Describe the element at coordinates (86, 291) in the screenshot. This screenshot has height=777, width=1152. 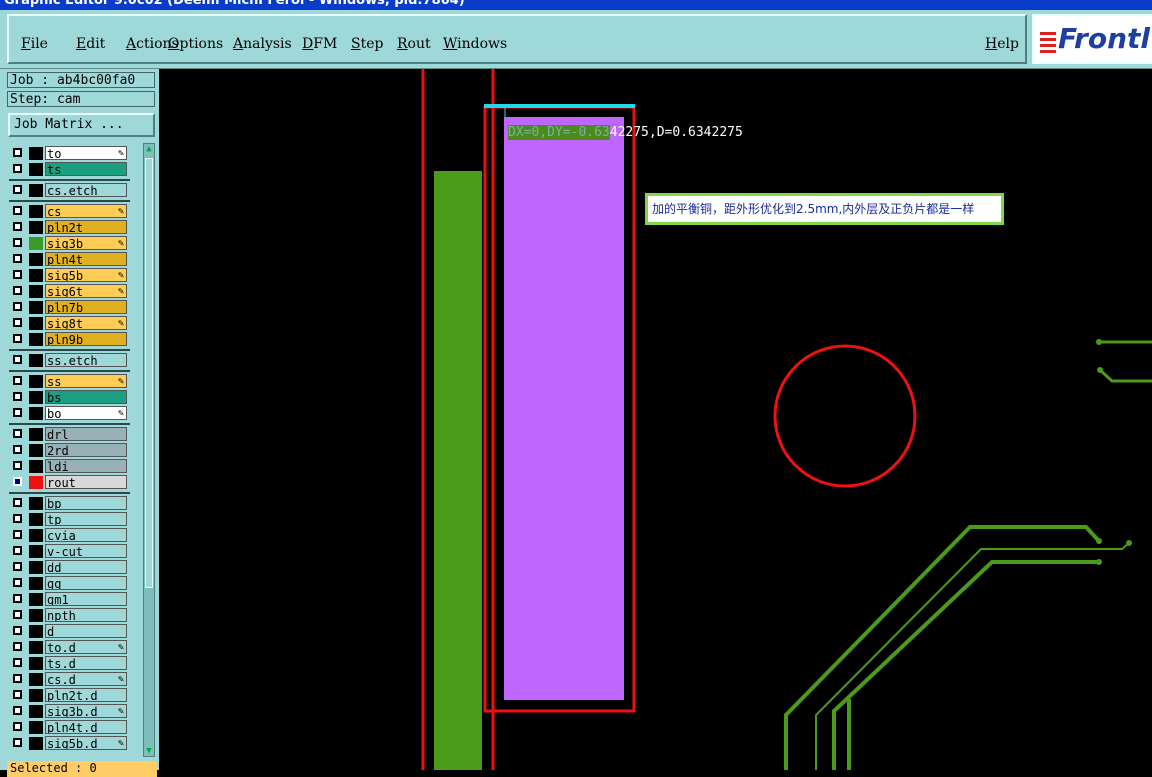
I see `layer-name: sig6t ✎` at that location.